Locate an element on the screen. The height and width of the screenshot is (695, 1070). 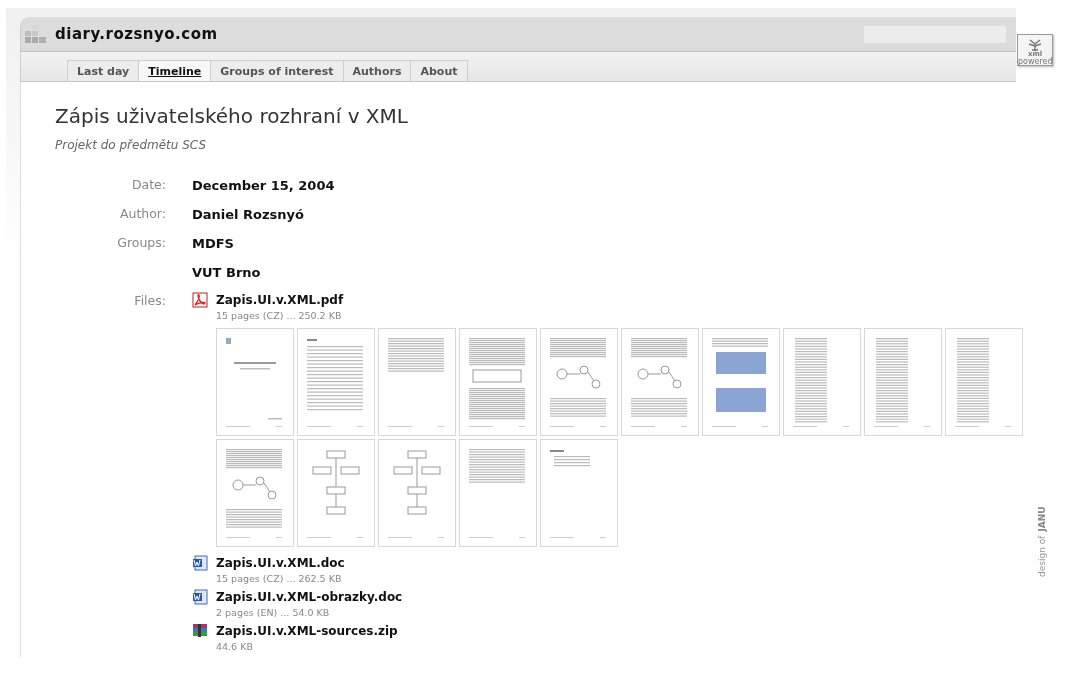
file-link: Zapis.UI.v.XML.doc is located at coordinates (280, 563).